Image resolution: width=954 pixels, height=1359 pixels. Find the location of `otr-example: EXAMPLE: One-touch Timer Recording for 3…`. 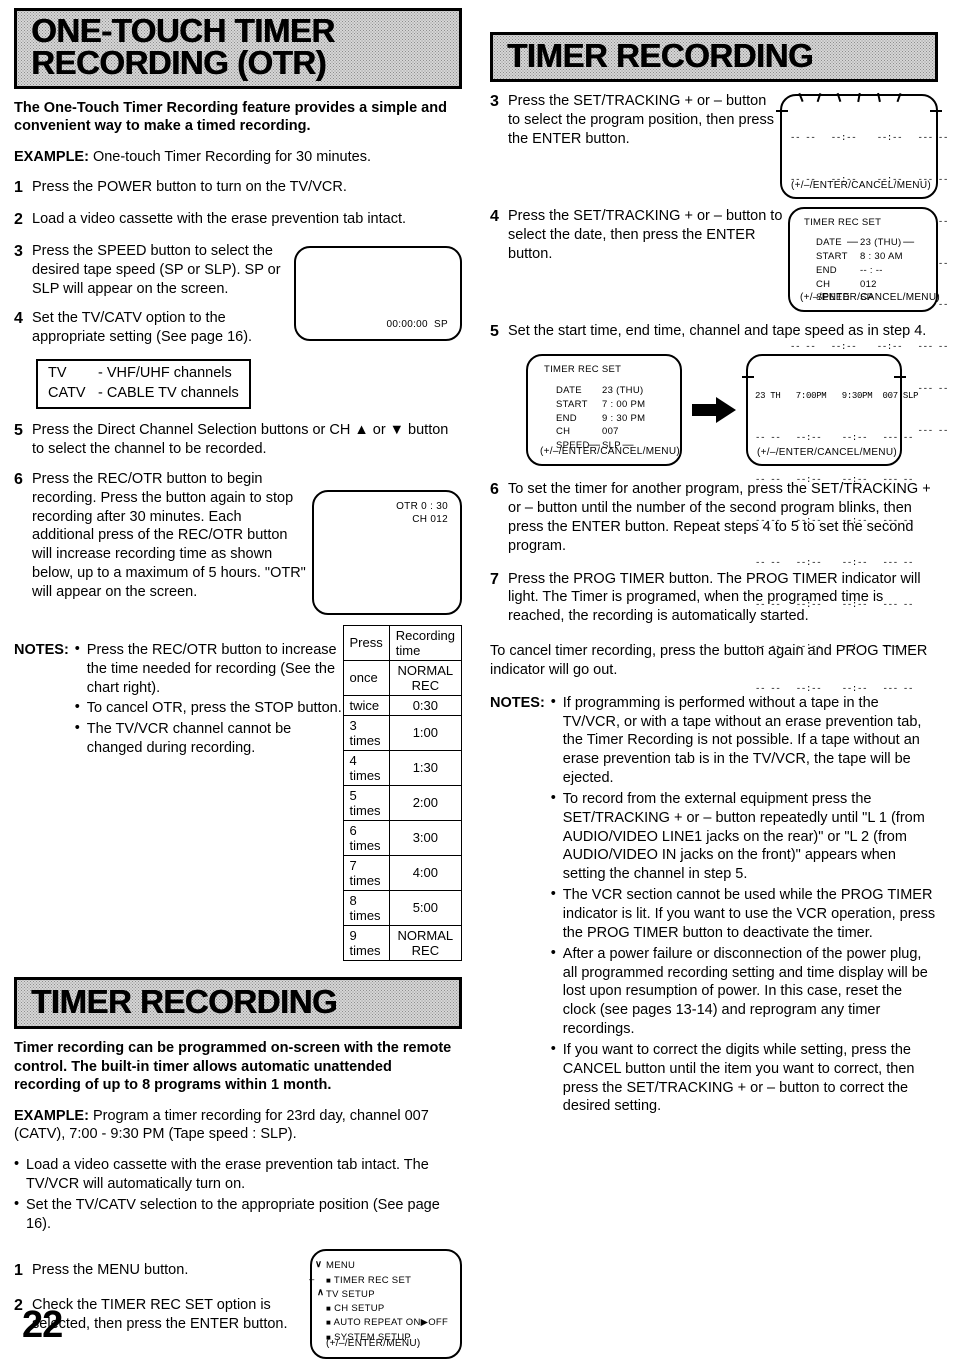

otr-example: EXAMPLE: One-touch Timer Recording for 3… is located at coordinates (238, 157).